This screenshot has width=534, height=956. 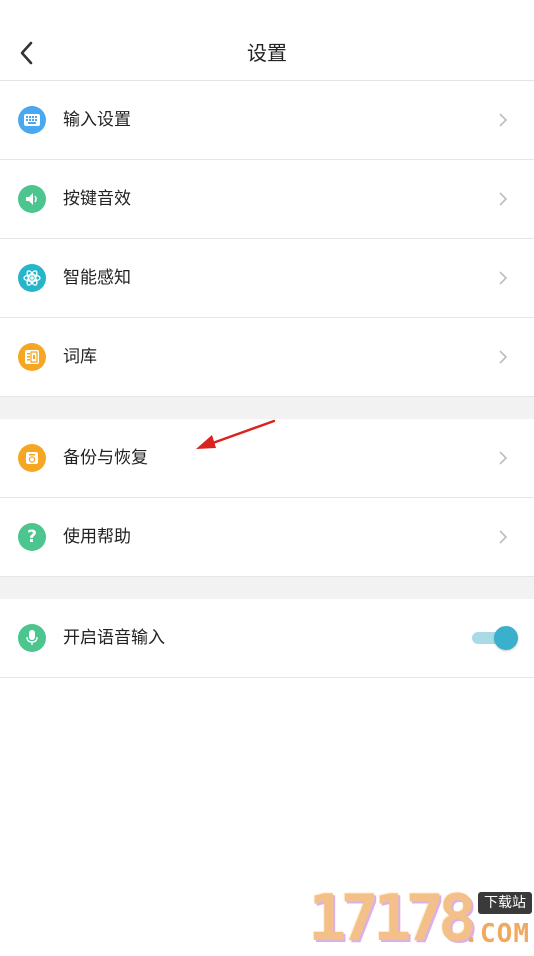 I want to click on settings-row-label: 开启语音输入, so click(x=114, y=638).